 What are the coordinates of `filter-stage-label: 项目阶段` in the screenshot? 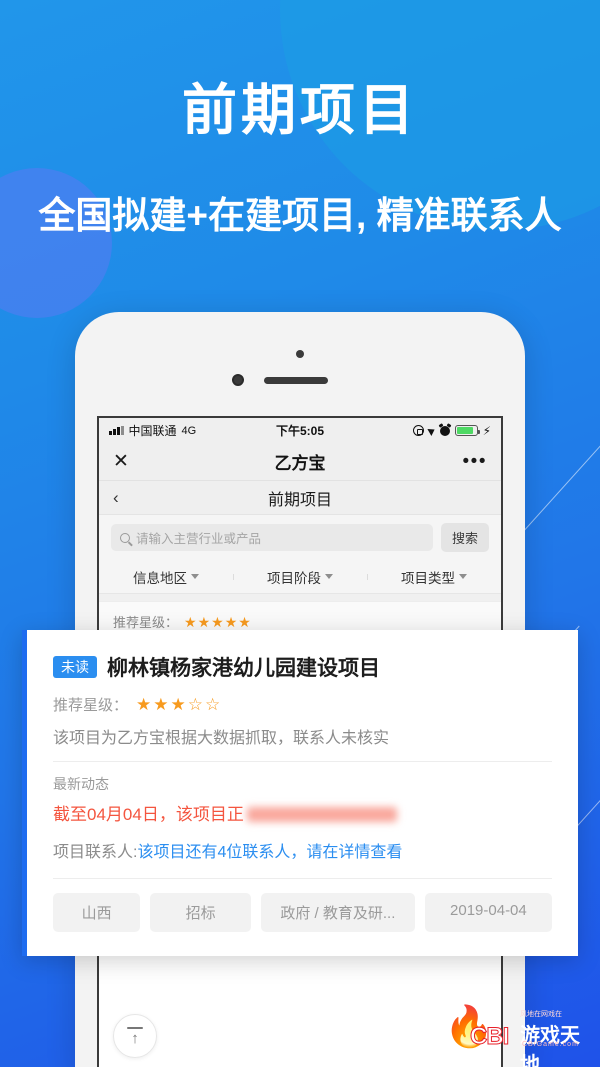 It's located at (294, 578).